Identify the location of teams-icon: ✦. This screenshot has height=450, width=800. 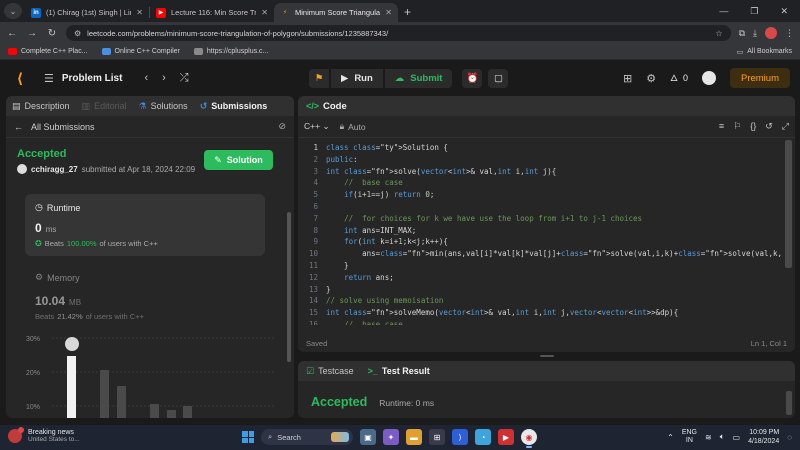
(391, 437).